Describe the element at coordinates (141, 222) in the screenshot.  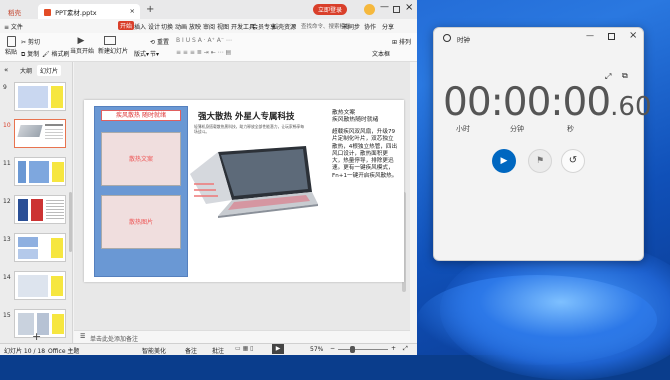
I see `image-box: 散热图片` at that location.